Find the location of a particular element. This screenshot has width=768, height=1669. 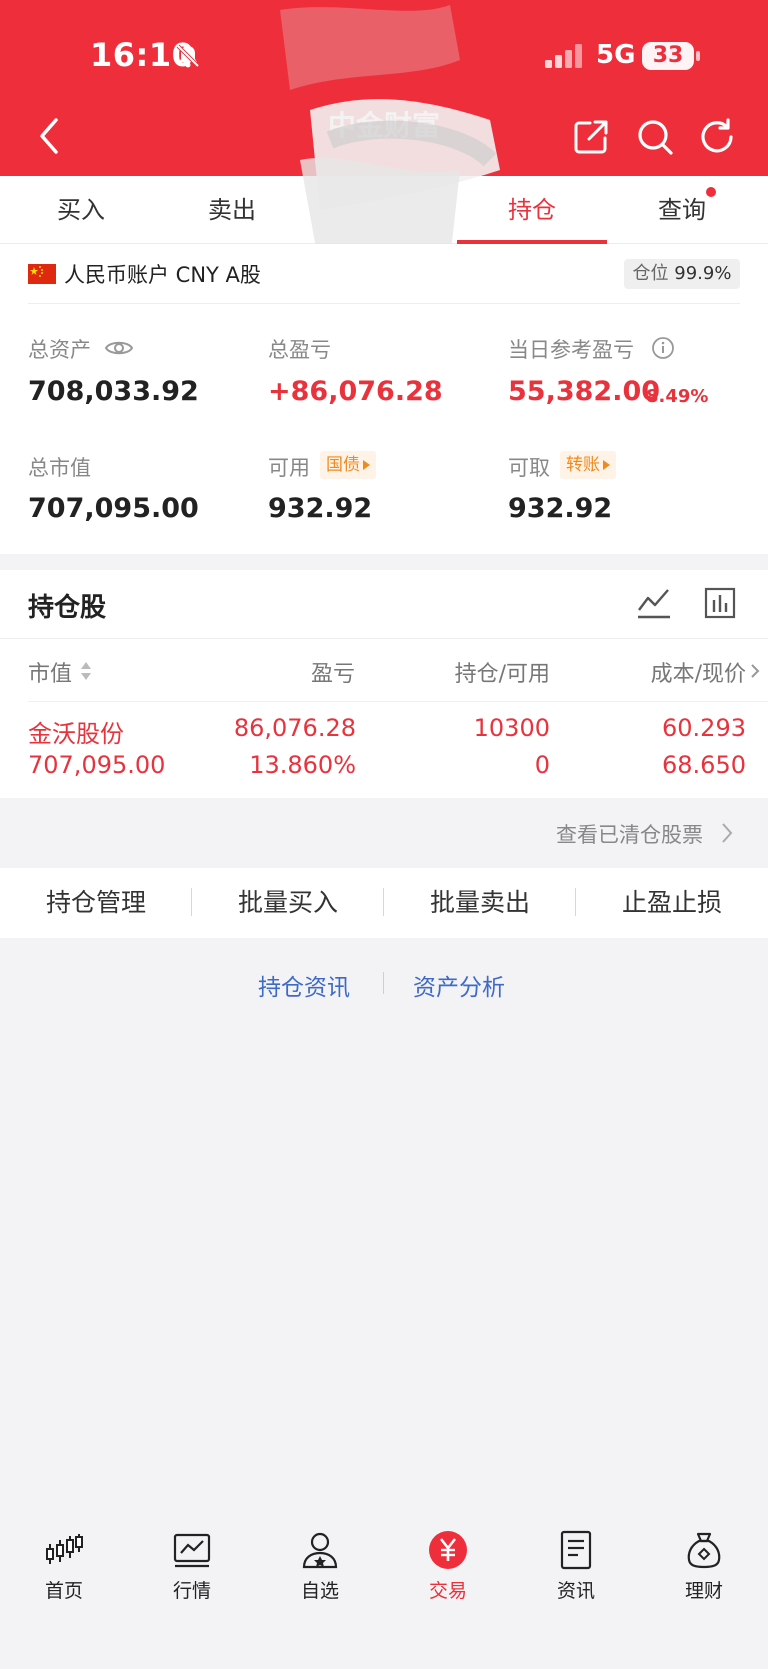

withdrawable-value: 932.92 is located at coordinates (560, 508).